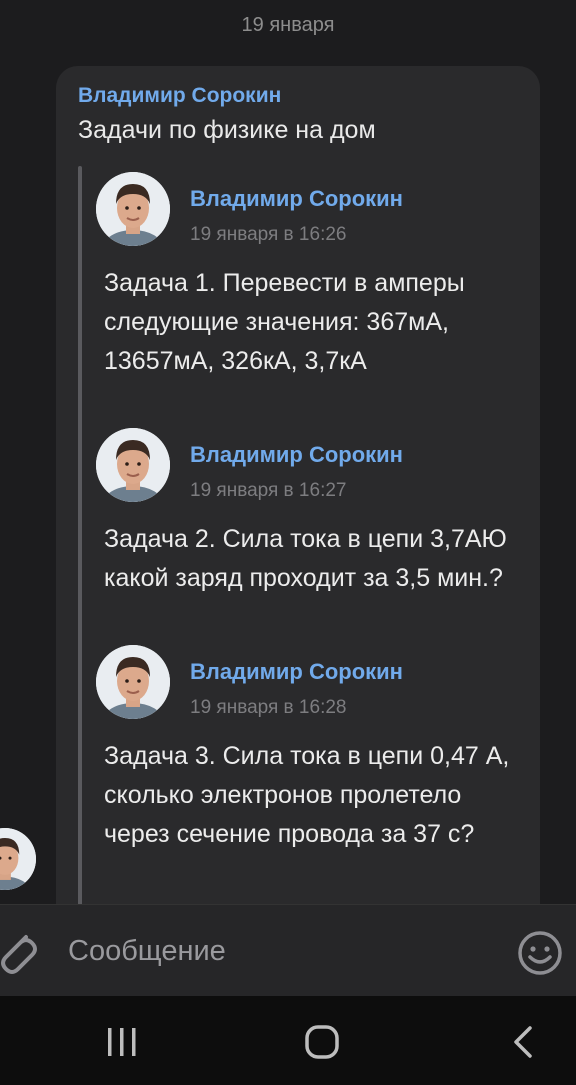 This screenshot has width=576, height=1085. What do you see at coordinates (18, 859) in the screenshot?
I see `sender-avatar` at bounding box center [18, 859].